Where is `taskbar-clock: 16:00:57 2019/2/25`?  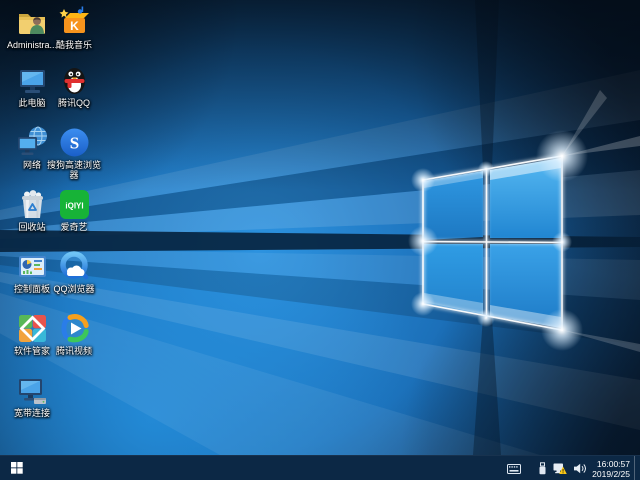
taskbar-clock: 16:00:57 2019/2/25 is located at coordinates (611, 468).